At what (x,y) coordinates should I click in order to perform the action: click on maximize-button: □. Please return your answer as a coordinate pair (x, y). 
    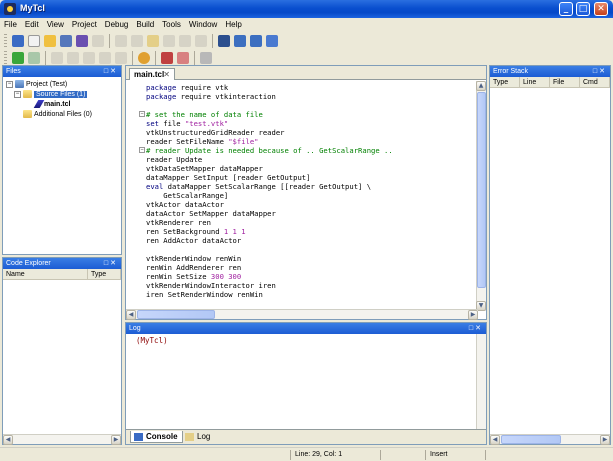
    Looking at the image, I should click on (583, 9).